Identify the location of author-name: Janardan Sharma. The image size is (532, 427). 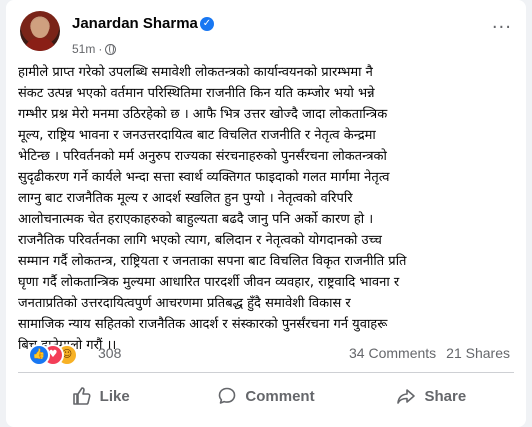
(135, 23).